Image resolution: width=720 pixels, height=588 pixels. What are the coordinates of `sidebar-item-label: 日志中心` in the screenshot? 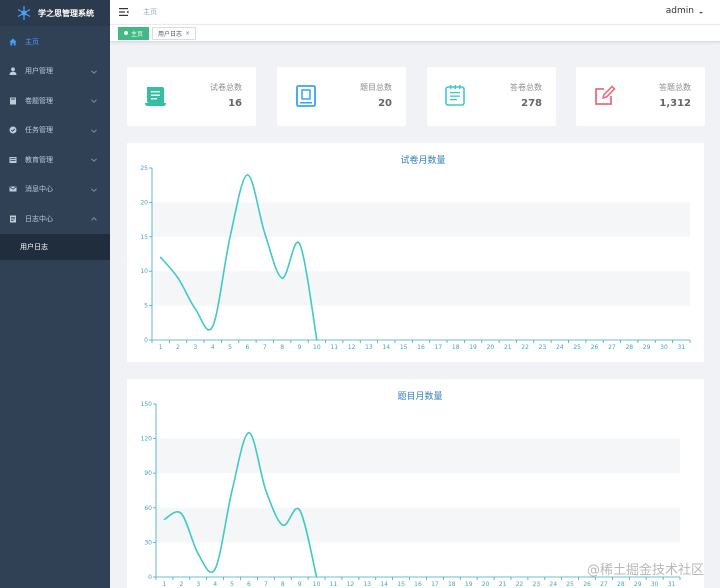 It's located at (39, 218).